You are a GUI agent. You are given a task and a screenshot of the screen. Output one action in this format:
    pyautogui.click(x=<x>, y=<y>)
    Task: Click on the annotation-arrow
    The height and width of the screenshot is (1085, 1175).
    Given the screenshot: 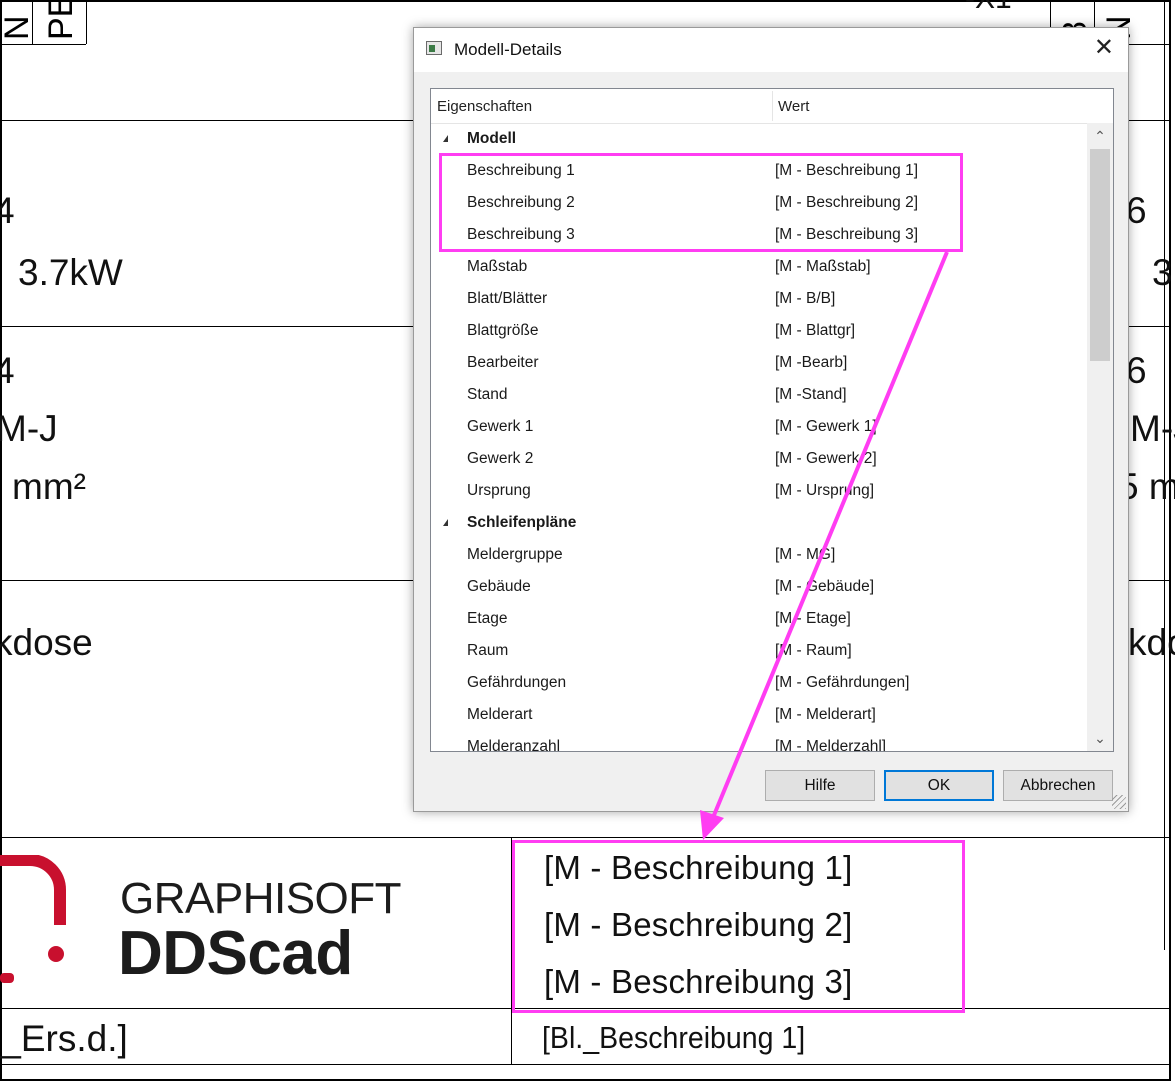 What is the action you would take?
    pyautogui.click(x=824, y=545)
    